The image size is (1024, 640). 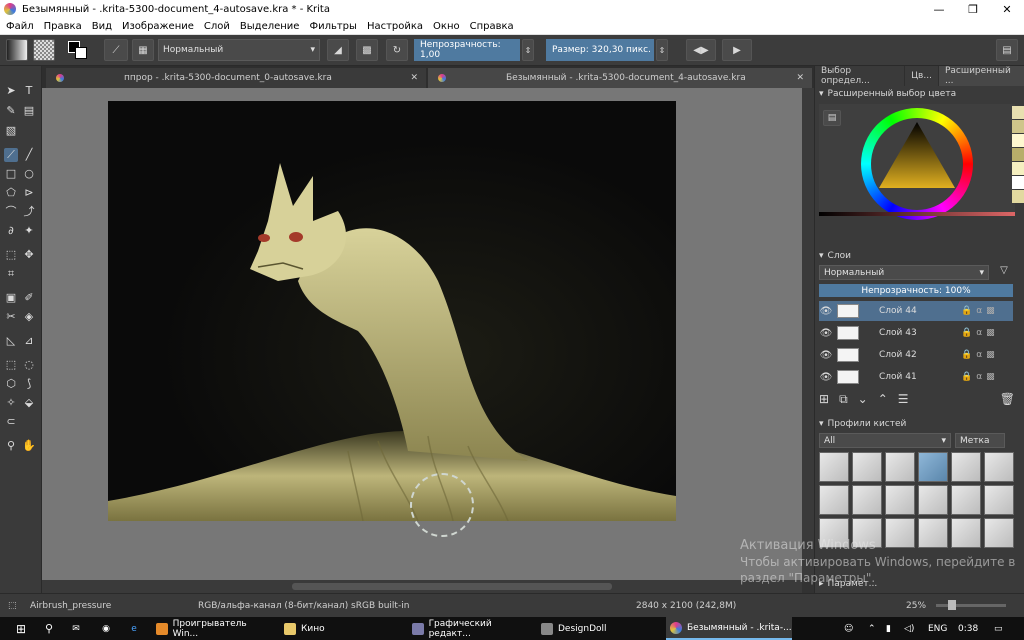 I want to click on windows-start-icon: ⊞, so click(x=19, y=628).